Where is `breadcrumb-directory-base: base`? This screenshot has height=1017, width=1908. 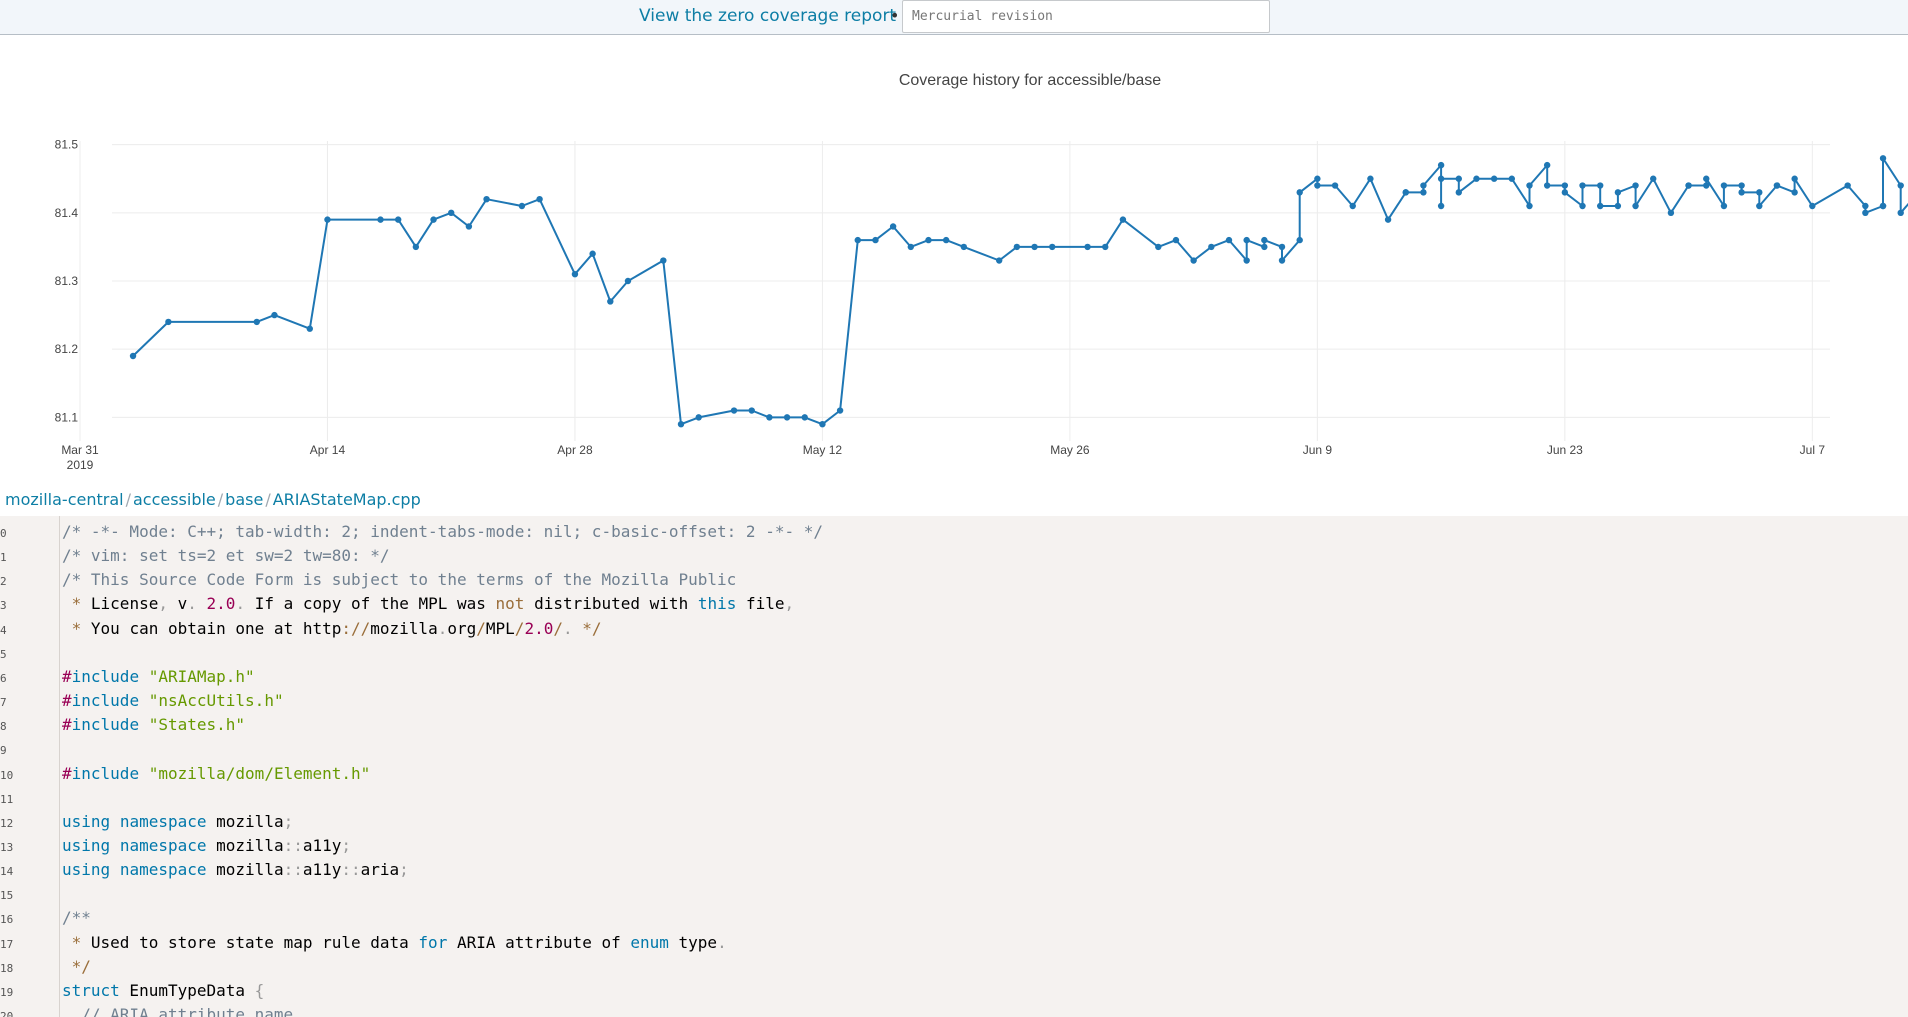
breadcrumb-directory-base: base is located at coordinates (244, 499).